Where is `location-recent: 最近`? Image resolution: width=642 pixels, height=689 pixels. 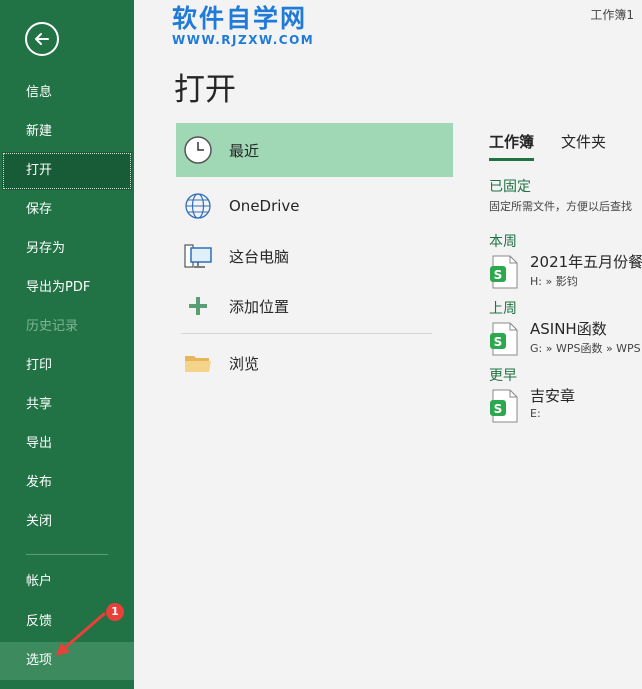 location-recent: 最近 is located at coordinates (314, 150).